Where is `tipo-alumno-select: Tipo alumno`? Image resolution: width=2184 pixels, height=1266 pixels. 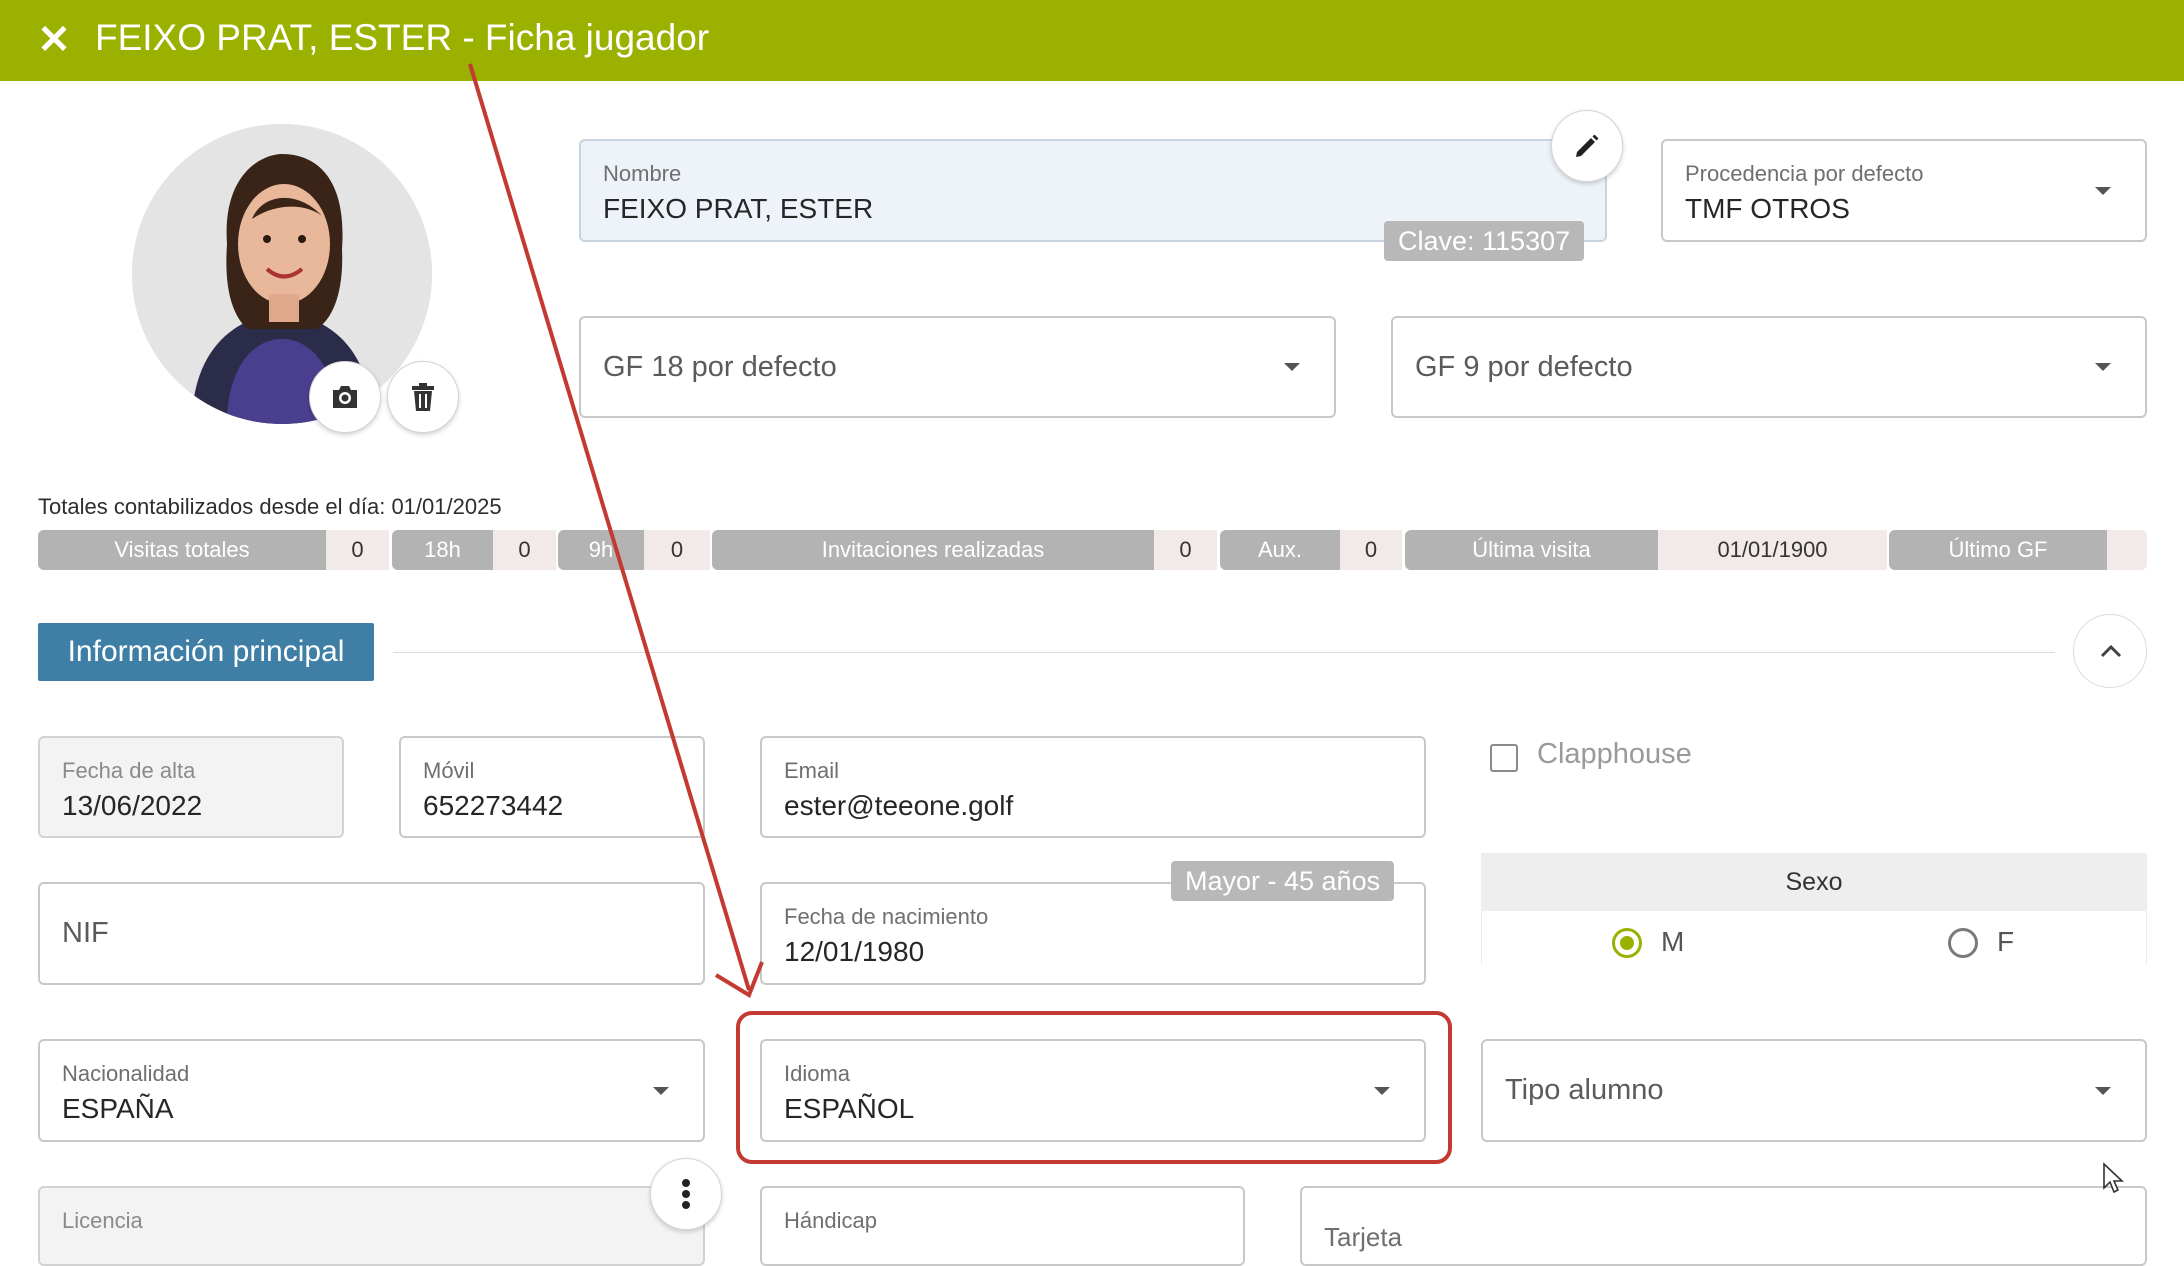
tipo-alumno-select: Tipo alumno is located at coordinates (1814, 1090).